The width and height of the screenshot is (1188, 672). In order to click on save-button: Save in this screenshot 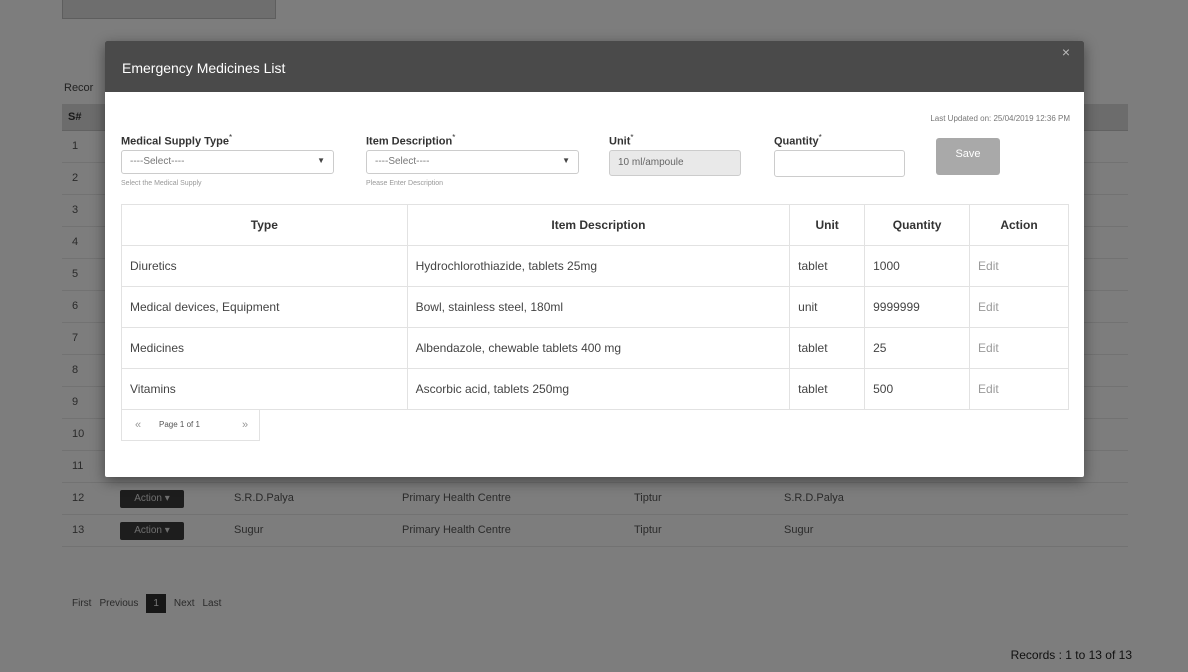, I will do `click(968, 156)`.